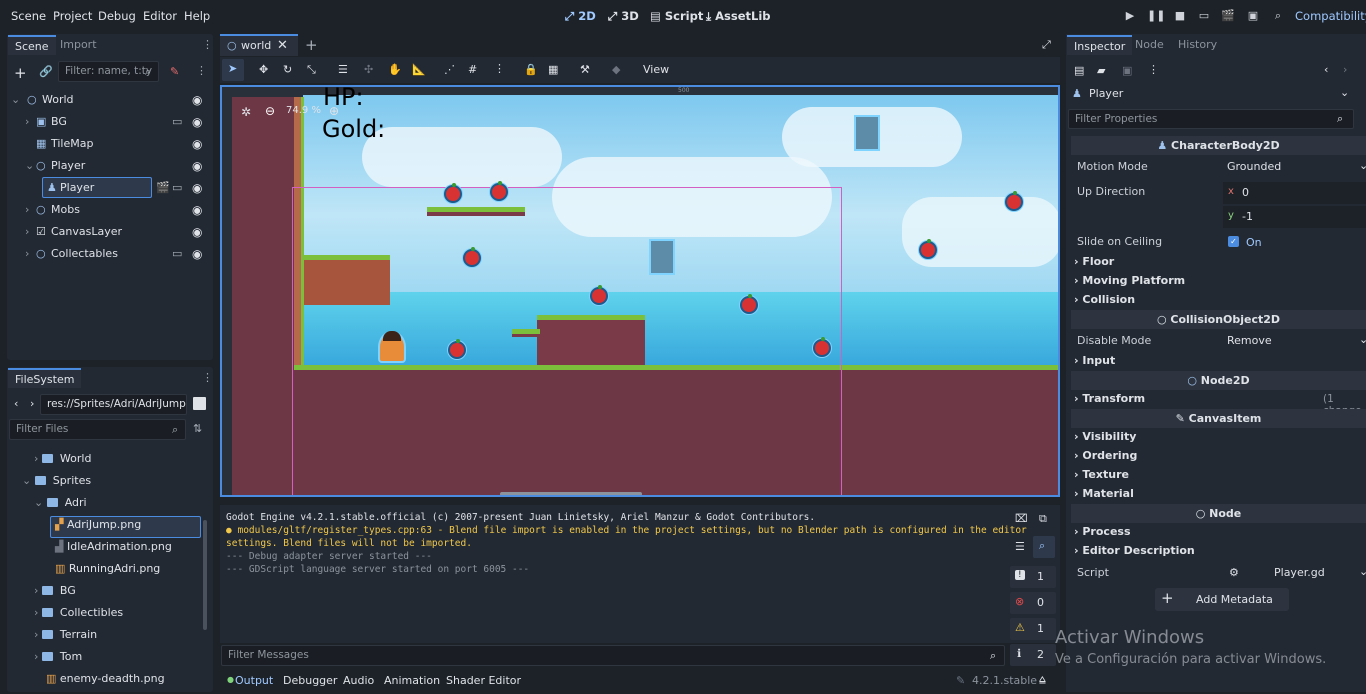 Image resolution: width=1366 pixels, height=694 pixels. What do you see at coordinates (45, 378) in the screenshot?
I see `tab-filesystem: FileSystem` at bounding box center [45, 378].